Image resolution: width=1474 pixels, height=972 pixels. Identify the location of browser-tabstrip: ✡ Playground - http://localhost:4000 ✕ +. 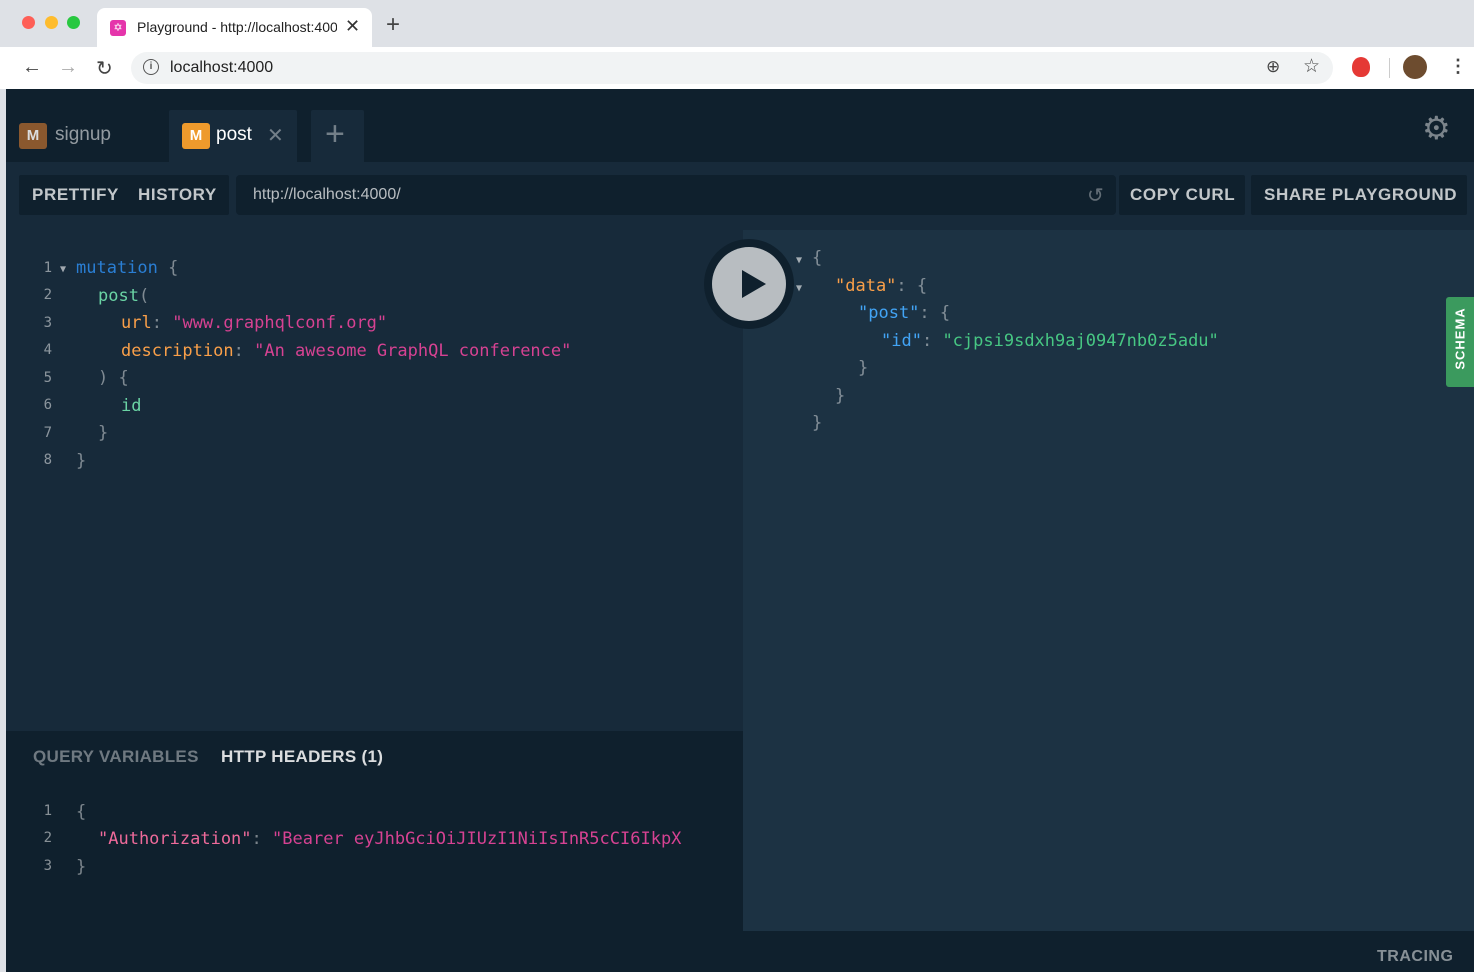
(737, 23).